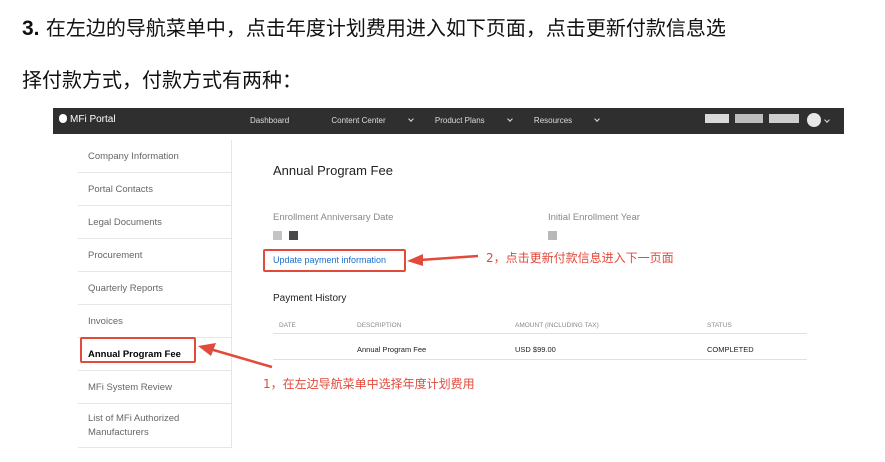  Describe the element at coordinates (338, 311) in the screenshot. I see `annotation-arrows` at that location.